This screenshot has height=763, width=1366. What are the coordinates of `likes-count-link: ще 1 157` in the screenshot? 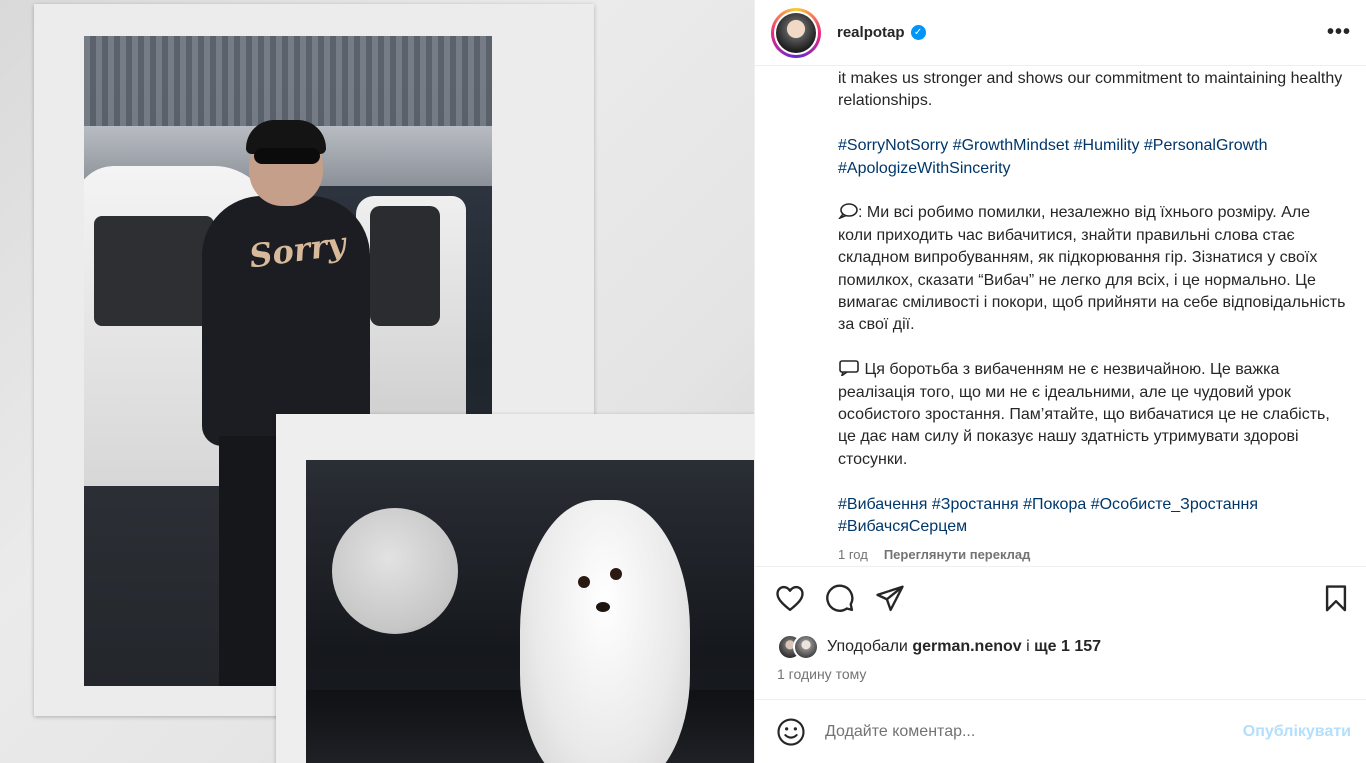 It's located at (1067, 647).